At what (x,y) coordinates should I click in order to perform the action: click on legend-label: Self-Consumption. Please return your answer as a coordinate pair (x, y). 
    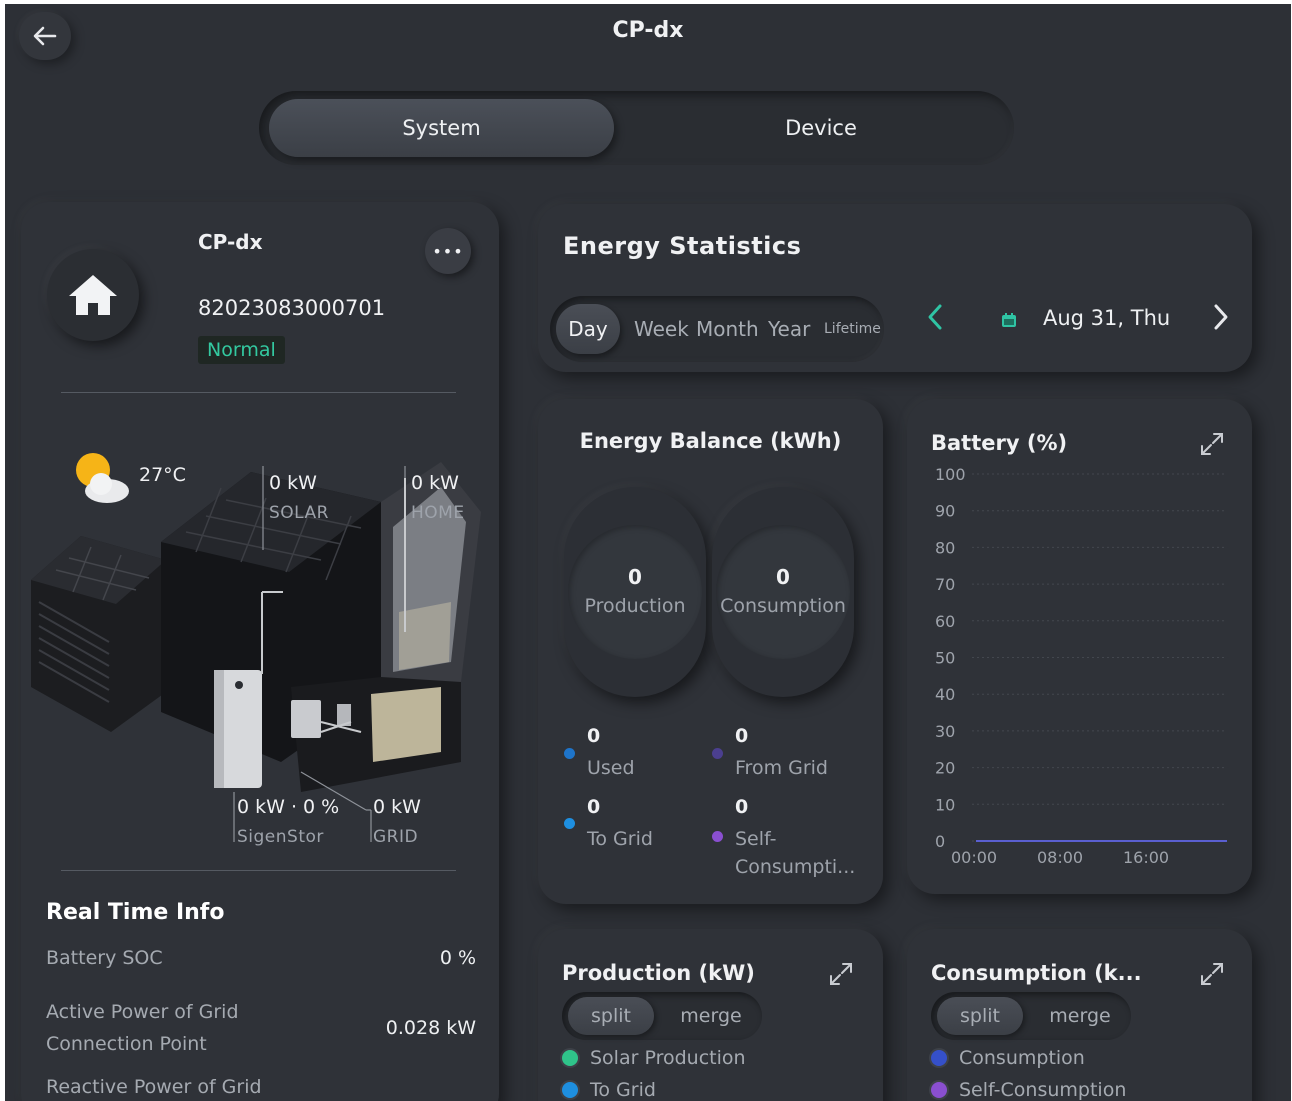
    Looking at the image, I should click on (1043, 1090).